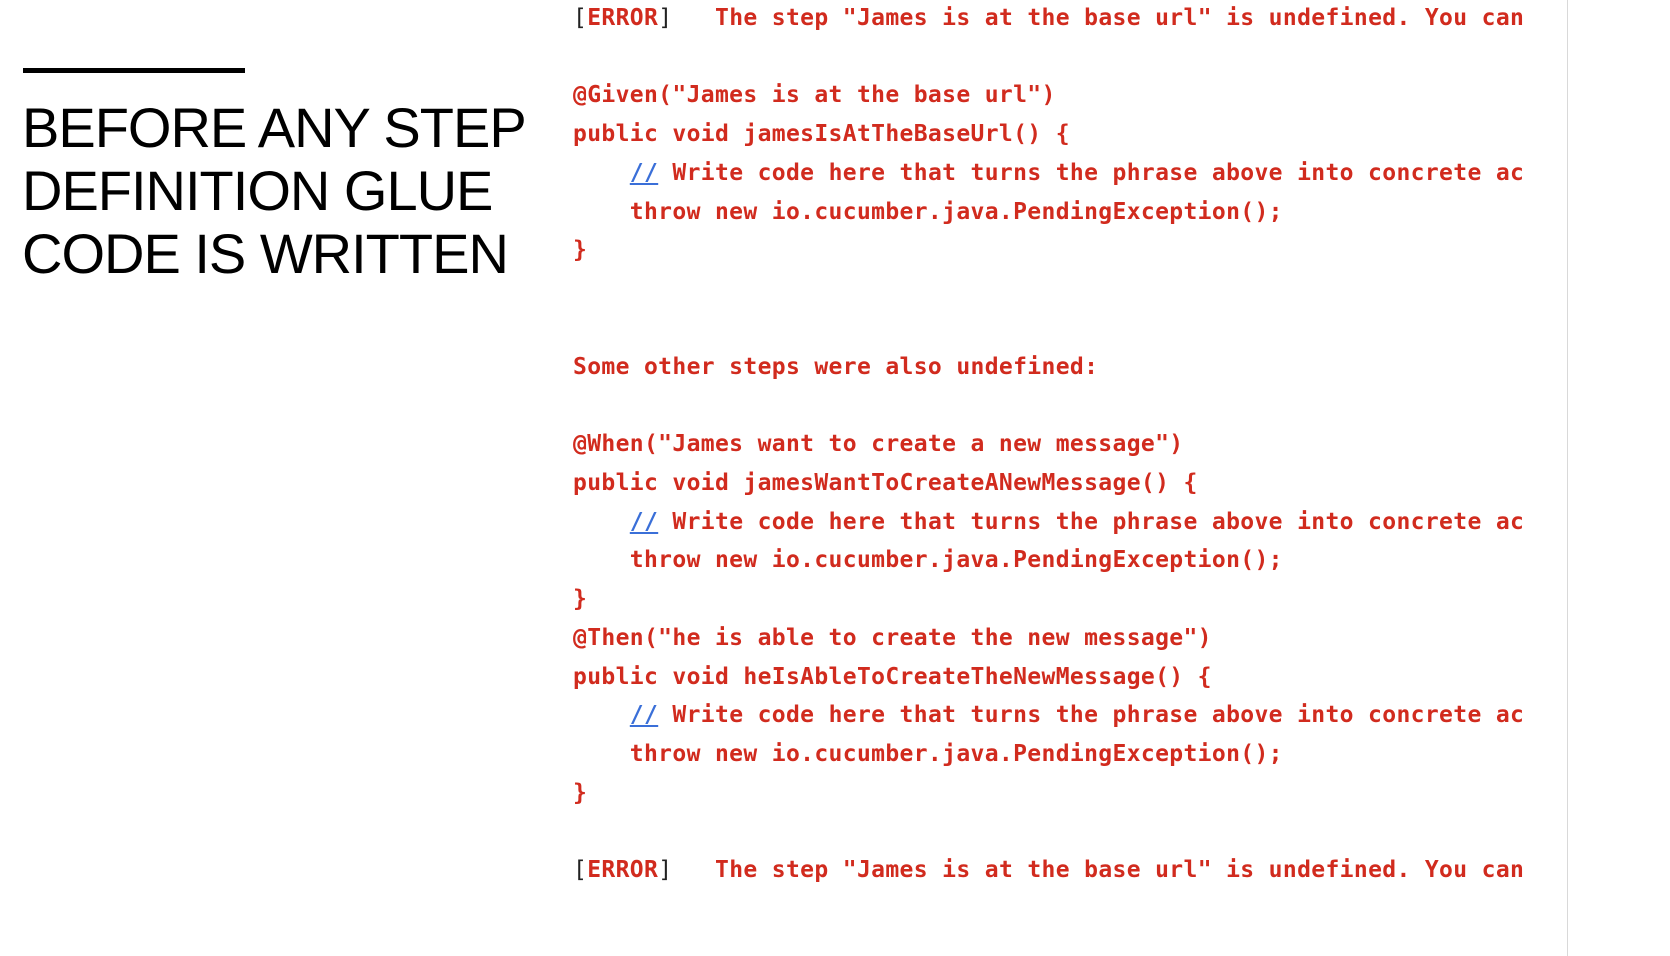 The image size is (1670, 956). I want to click on when-closing-brace: }, so click(580, 599).